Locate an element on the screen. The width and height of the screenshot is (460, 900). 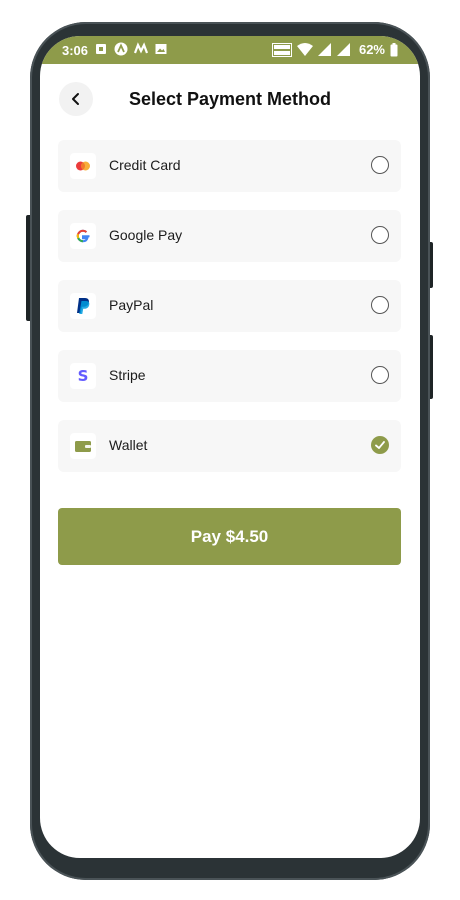
app-icon-a is located at coordinates (121, 49).